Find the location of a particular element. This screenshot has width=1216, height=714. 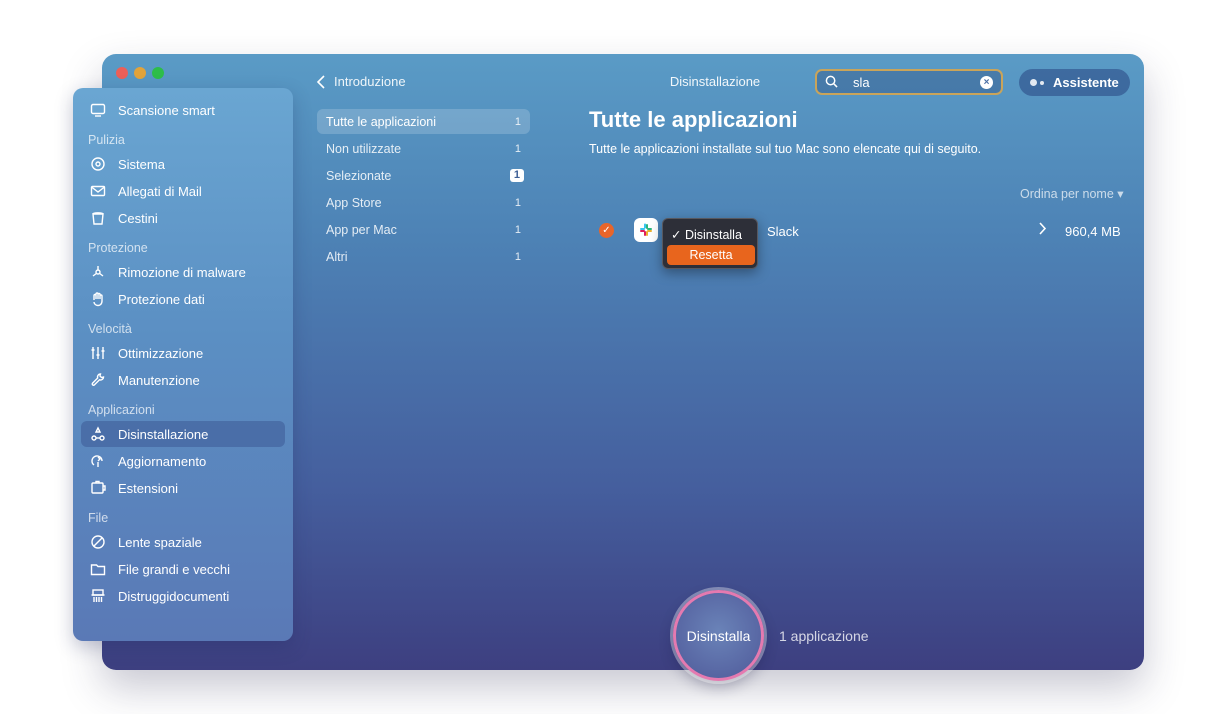

minimize-window-button is located at coordinates (140, 73).